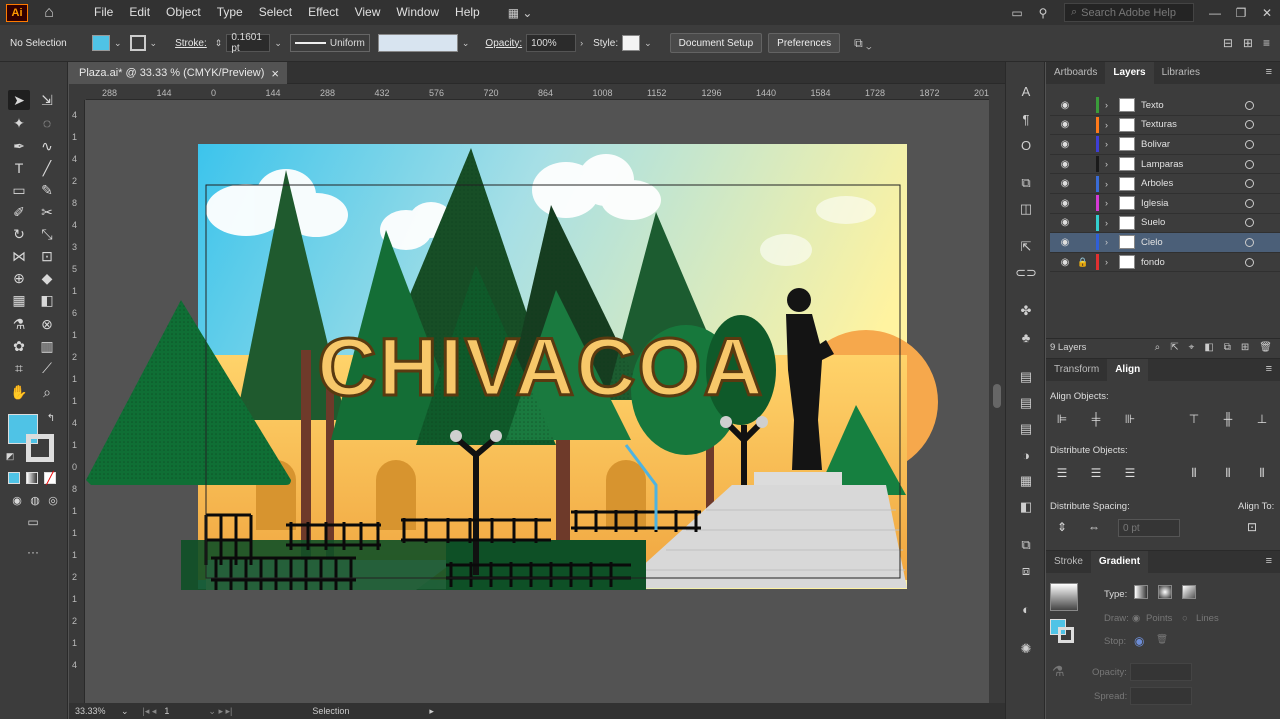 This screenshot has height=719, width=1280. Describe the element at coordinates (1248, 43) in the screenshot. I see `transform-icon: ⊞` at that location.